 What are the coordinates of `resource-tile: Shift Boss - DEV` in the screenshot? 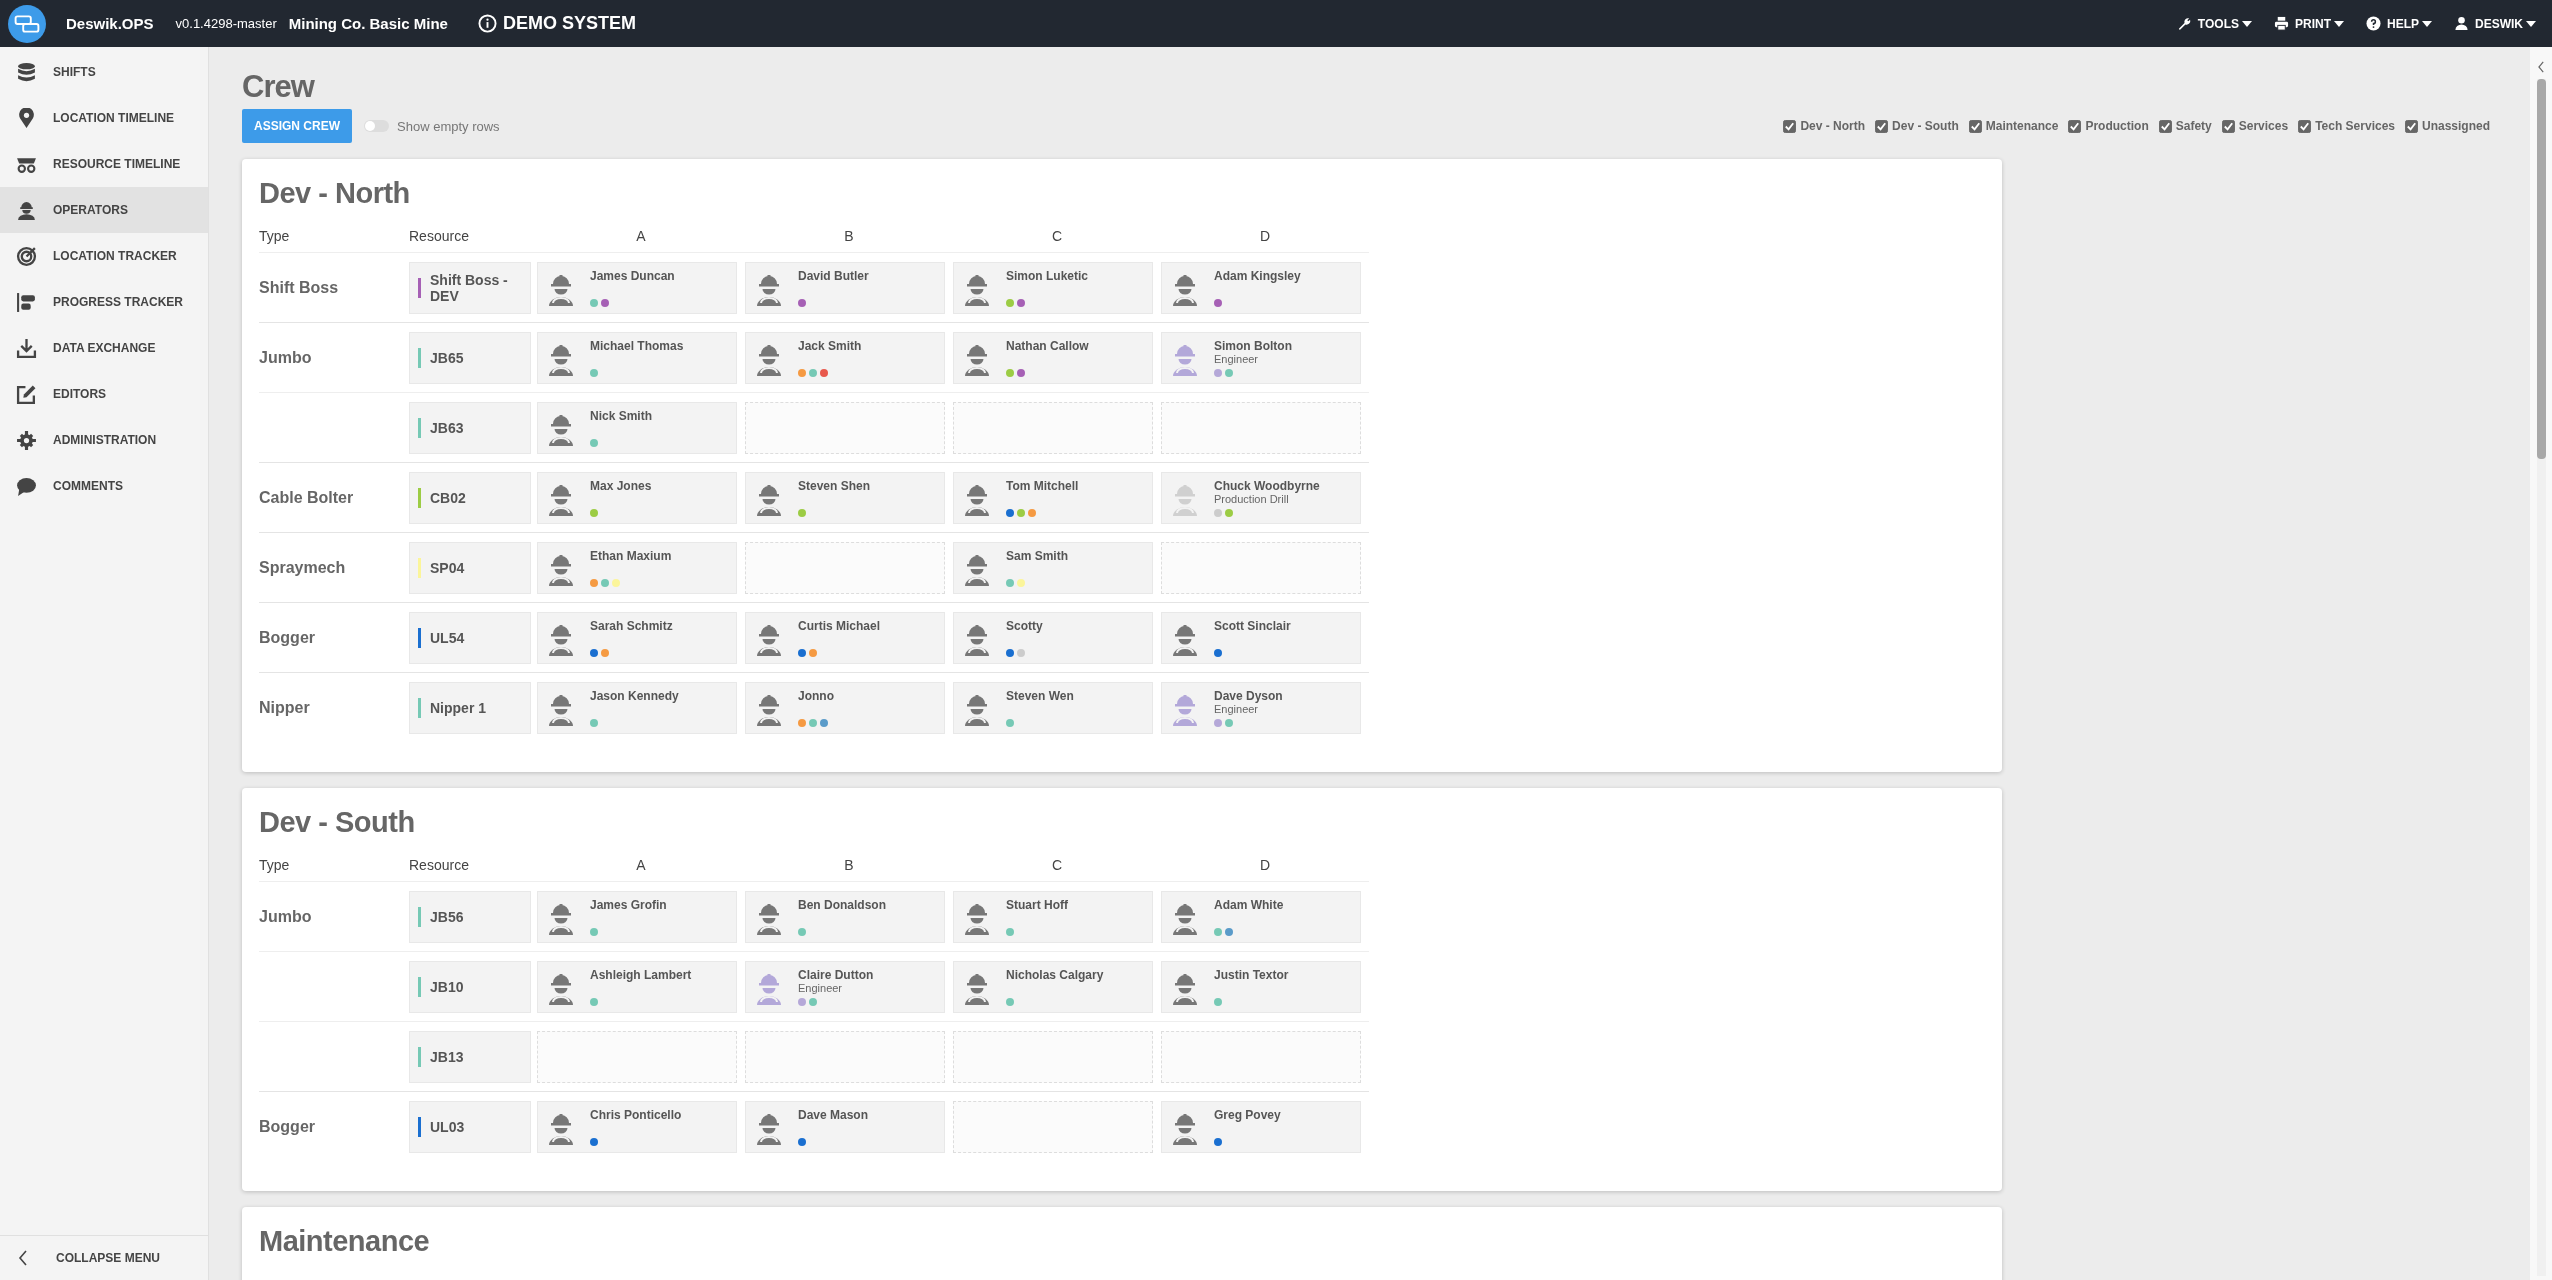 It's located at (470, 287).